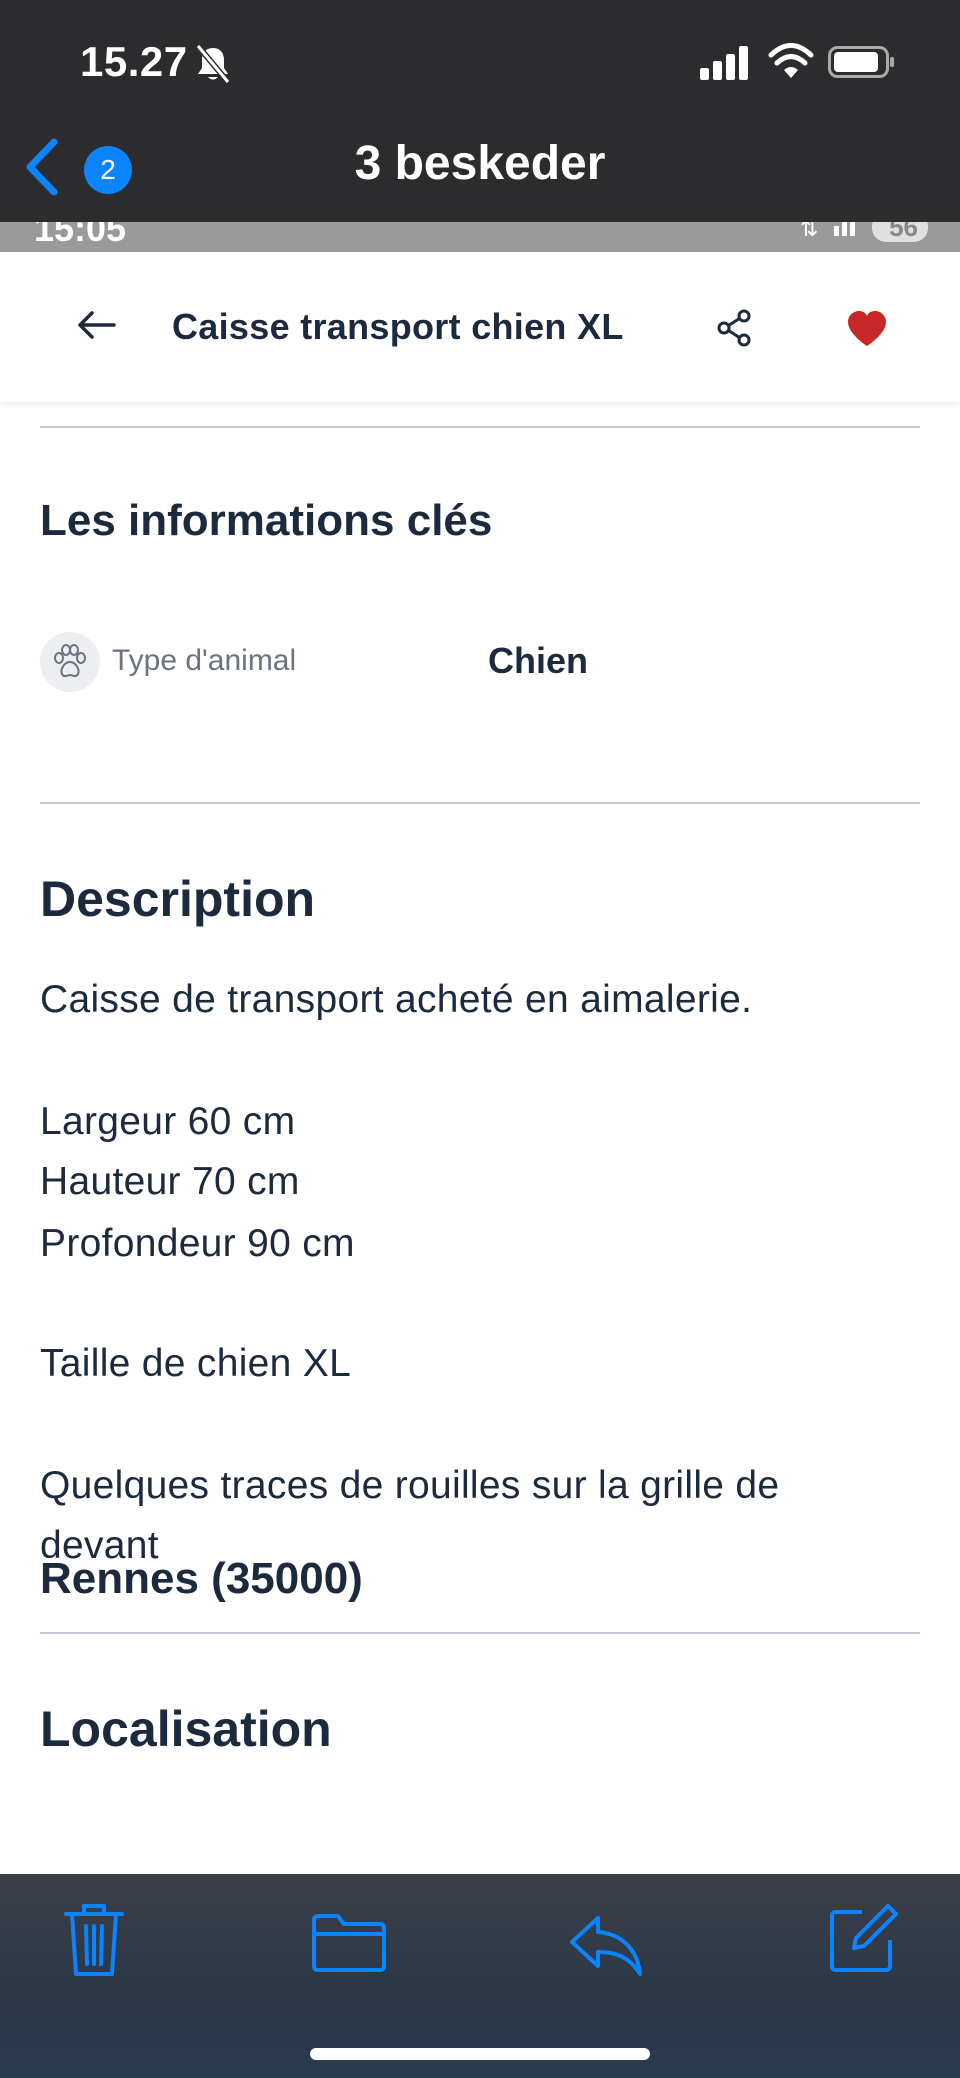 Image resolution: width=960 pixels, height=2078 pixels. Describe the element at coordinates (398, 326) in the screenshot. I see `listing-title: Caisse transport chien XL` at that location.